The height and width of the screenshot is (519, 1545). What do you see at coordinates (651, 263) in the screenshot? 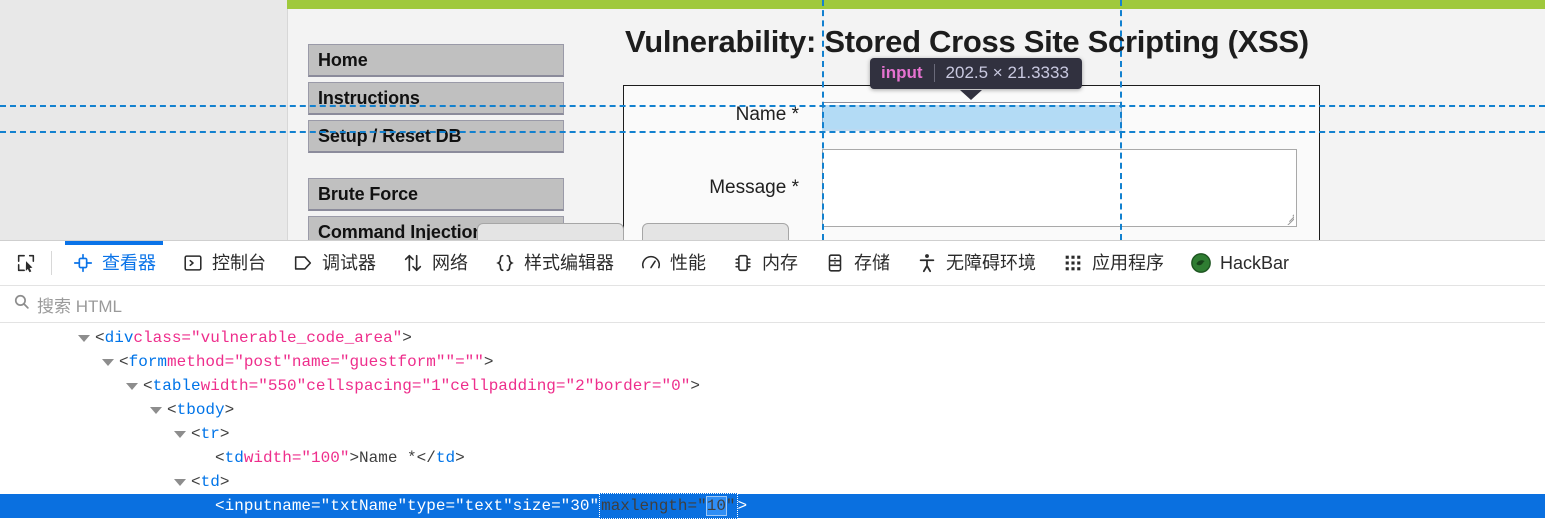
I see `performance-icon` at bounding box center [651, 263].